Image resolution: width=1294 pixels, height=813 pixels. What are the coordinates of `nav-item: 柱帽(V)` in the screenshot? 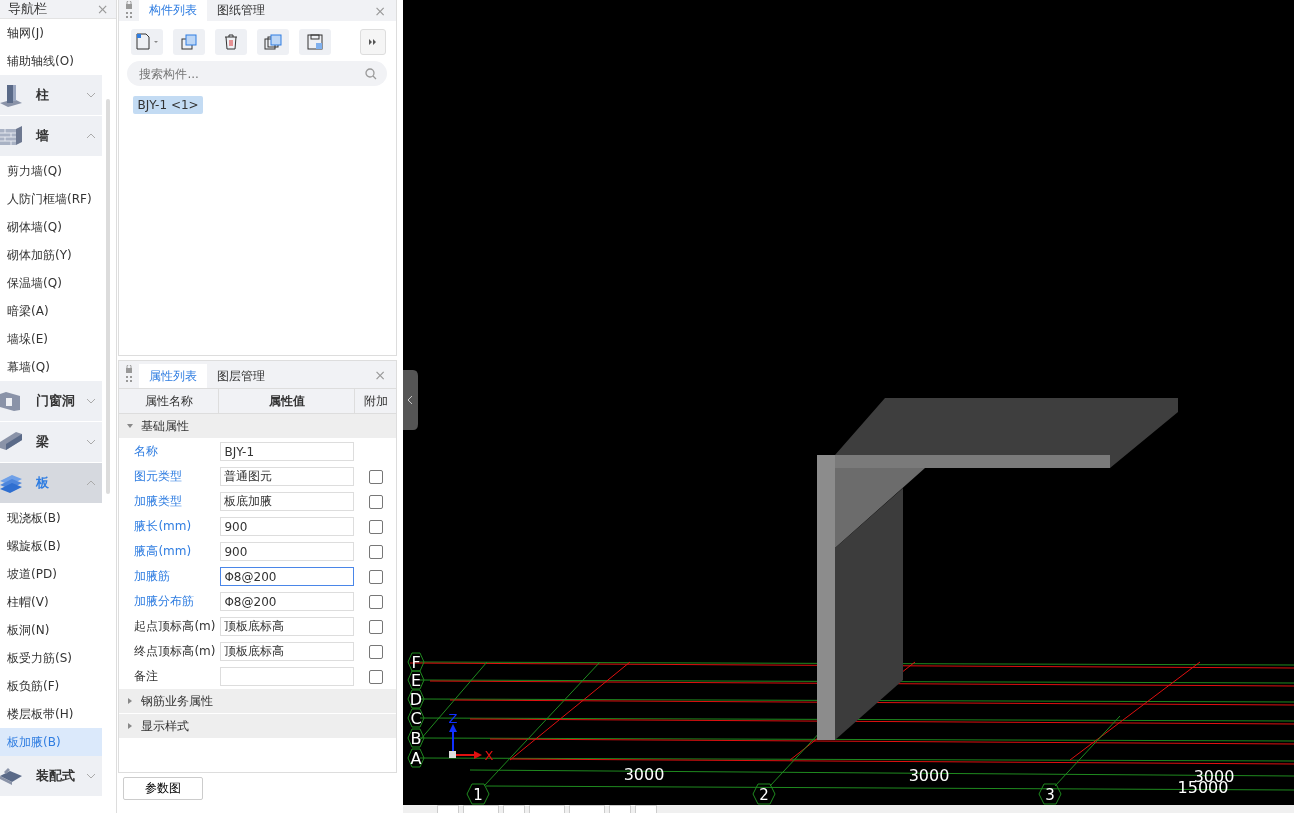 It's located at (51, 602).